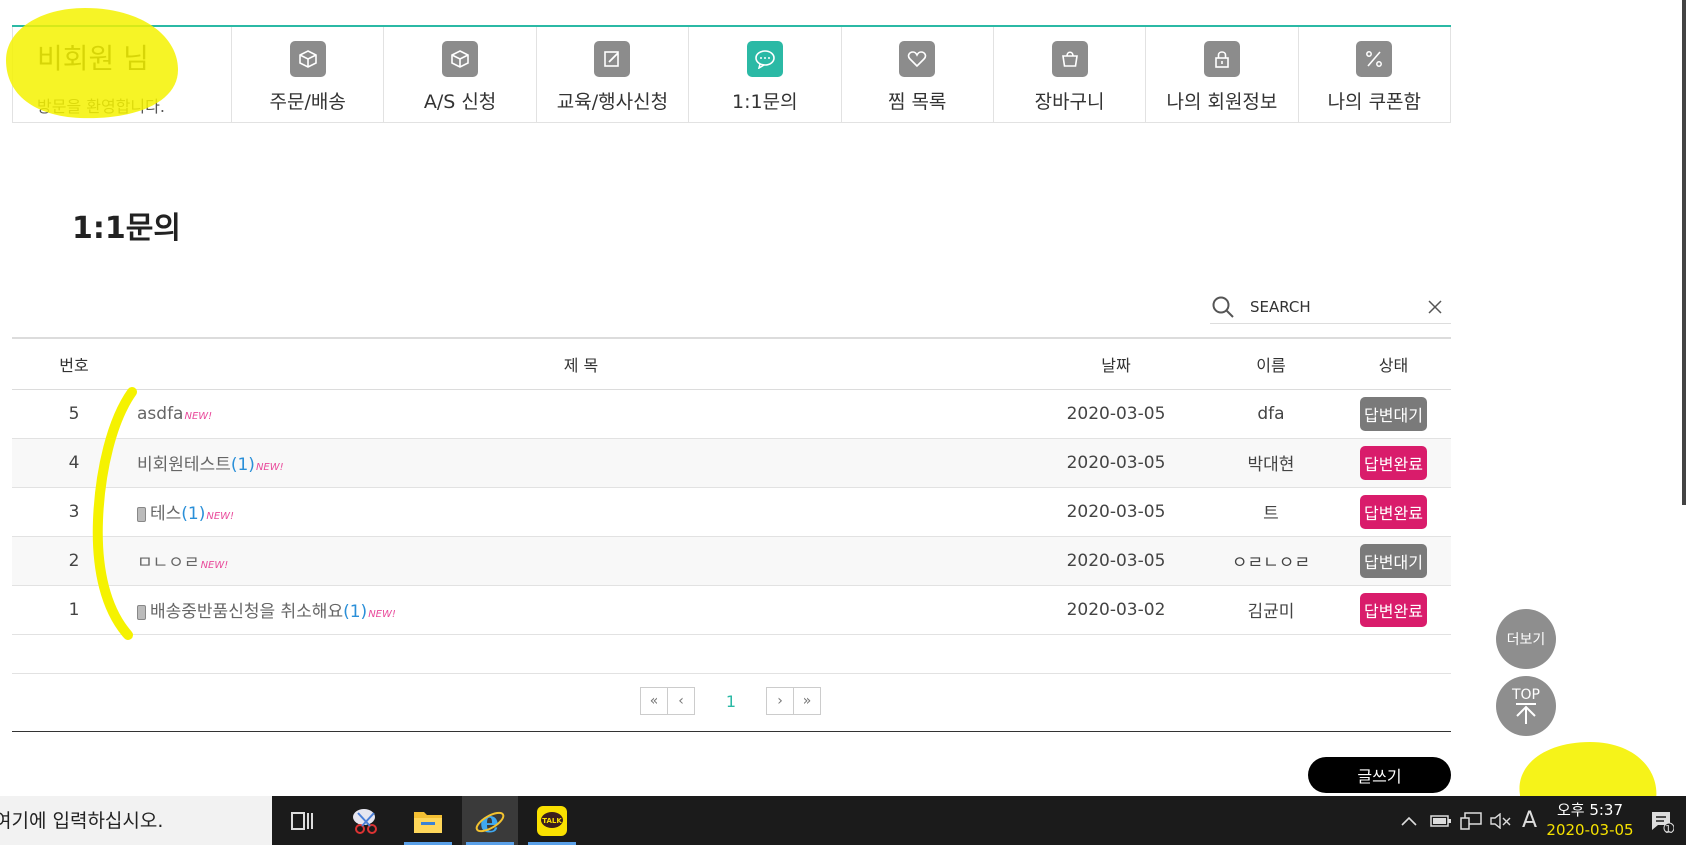  What do you see at coordinates (302, 820) in the screenshot?
I see `task-view-icon` at bounding box center [302, 820].